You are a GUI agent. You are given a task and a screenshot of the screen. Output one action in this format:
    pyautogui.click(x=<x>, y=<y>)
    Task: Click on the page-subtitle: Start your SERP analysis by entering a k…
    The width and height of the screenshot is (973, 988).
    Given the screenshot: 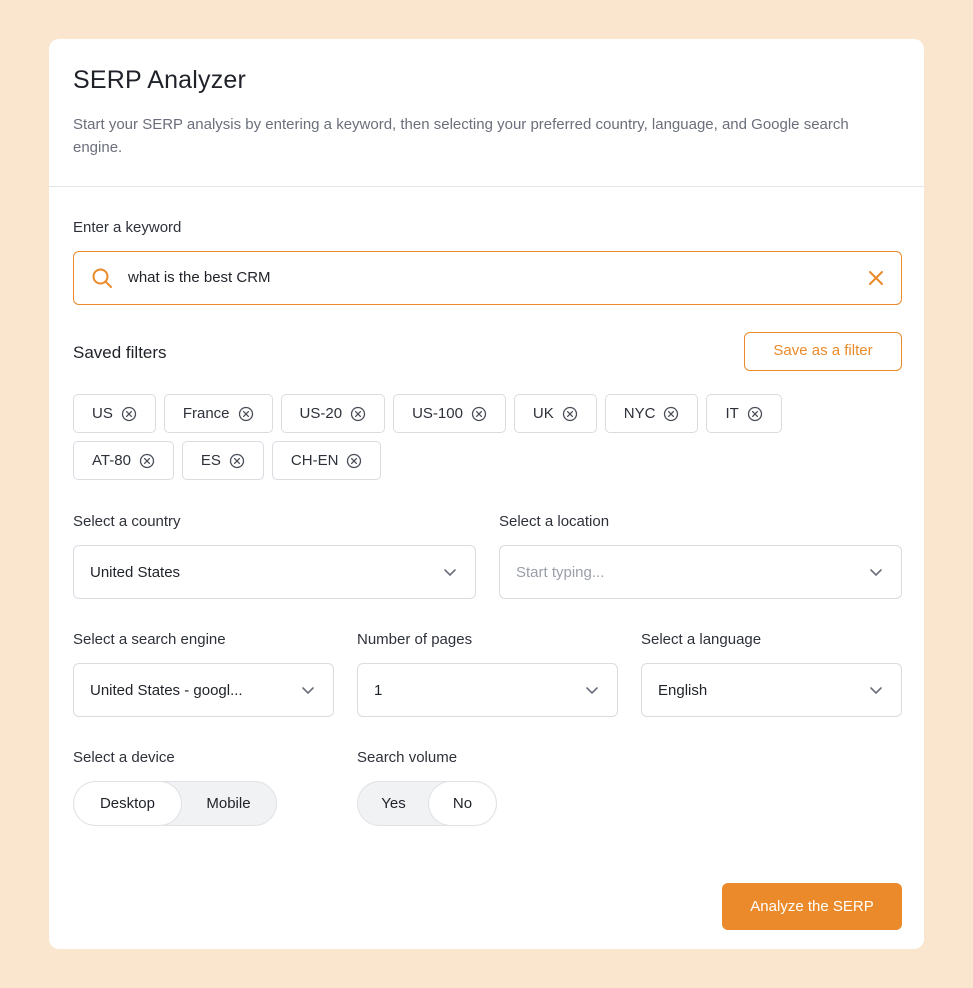 What is the action you would take?
    pyautogui.click(x=461, y=136)
    